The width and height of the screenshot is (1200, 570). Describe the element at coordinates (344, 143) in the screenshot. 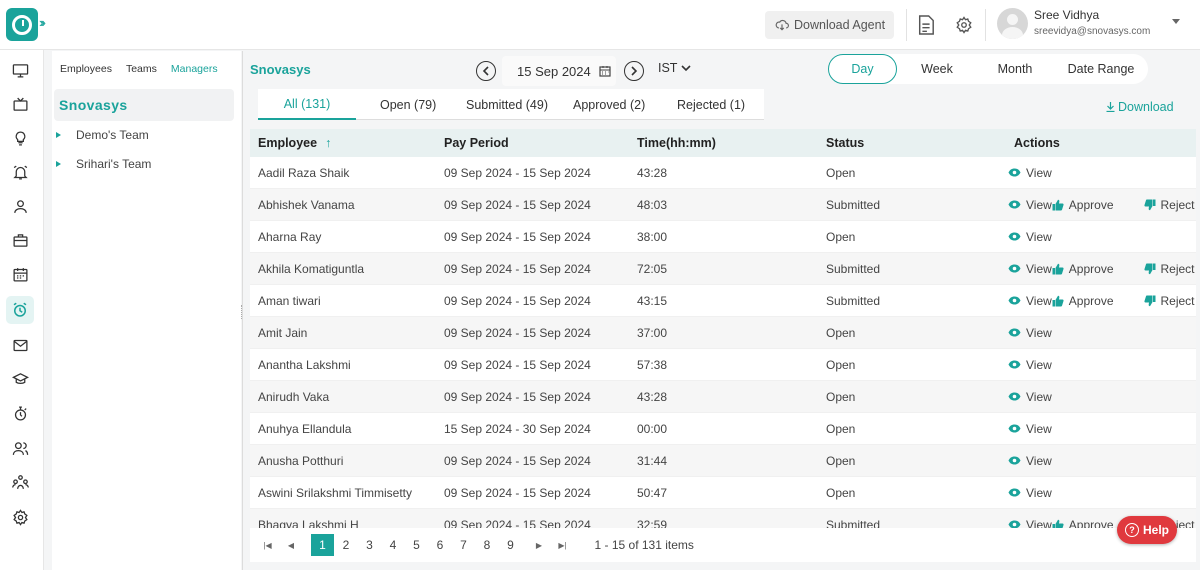

I see `column-header-employee: Employee ↑` at that location.